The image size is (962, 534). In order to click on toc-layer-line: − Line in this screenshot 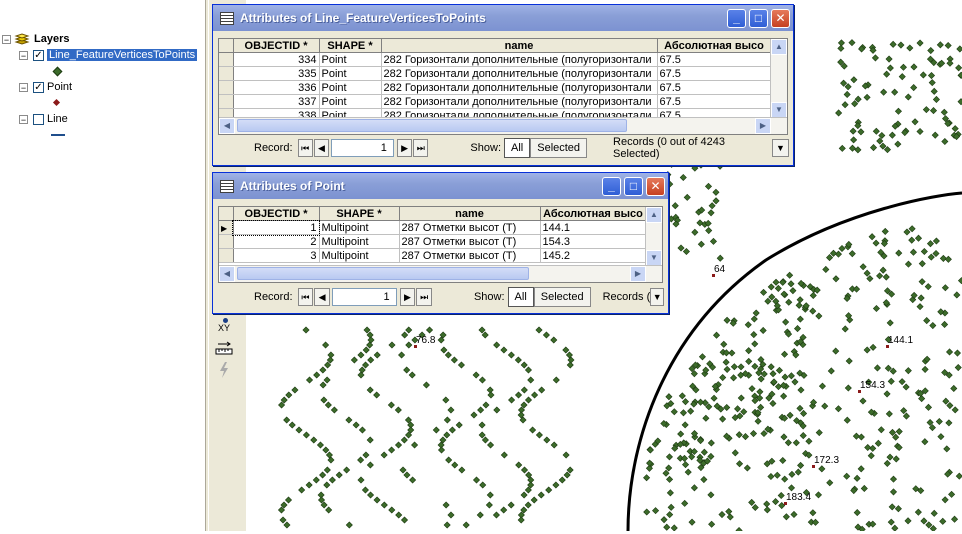, I will do `click(43, 119)`.